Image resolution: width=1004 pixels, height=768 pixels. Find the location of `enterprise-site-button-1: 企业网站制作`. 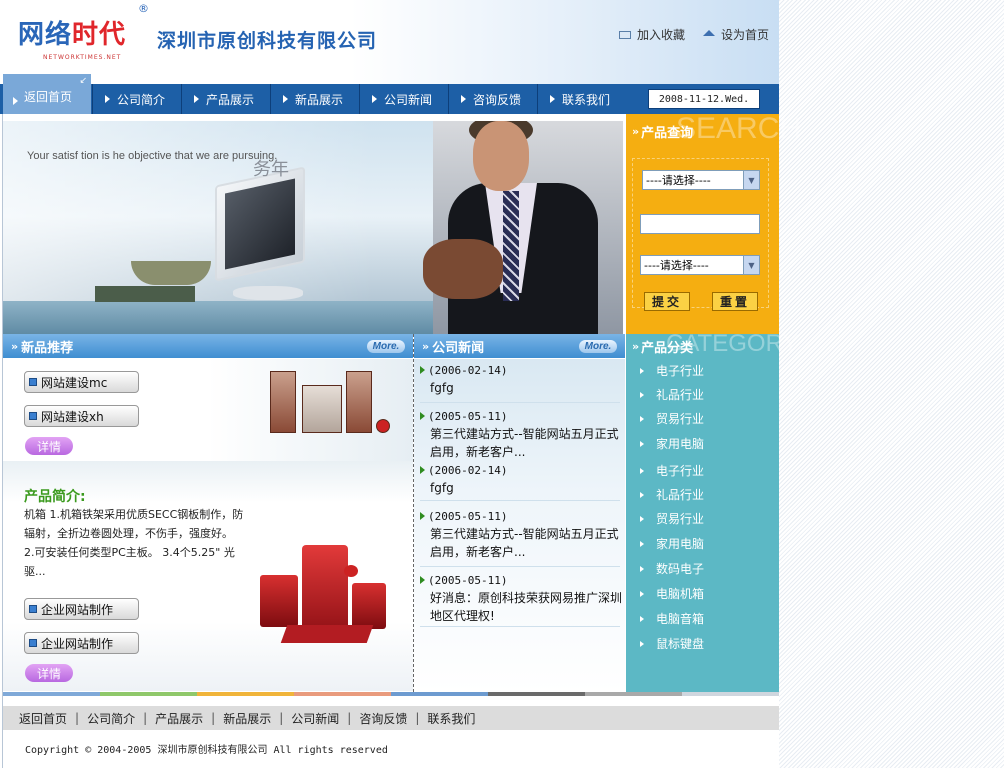

enterprise-site-button-1: 企业网站制作 is located at coordinates (81, 609).